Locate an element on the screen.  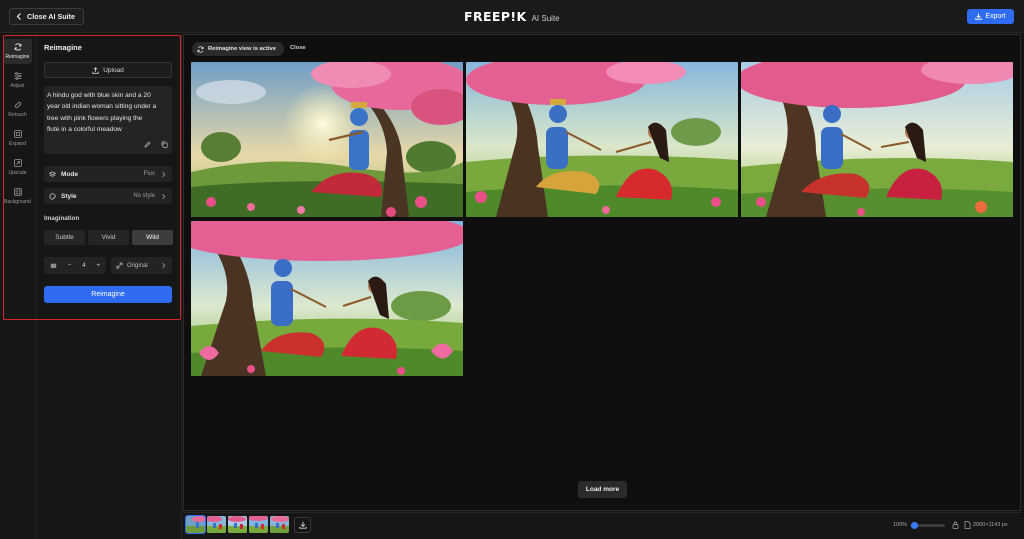
close-ai-suite-label: Close AI Suite is located at coordinates (51, 16).